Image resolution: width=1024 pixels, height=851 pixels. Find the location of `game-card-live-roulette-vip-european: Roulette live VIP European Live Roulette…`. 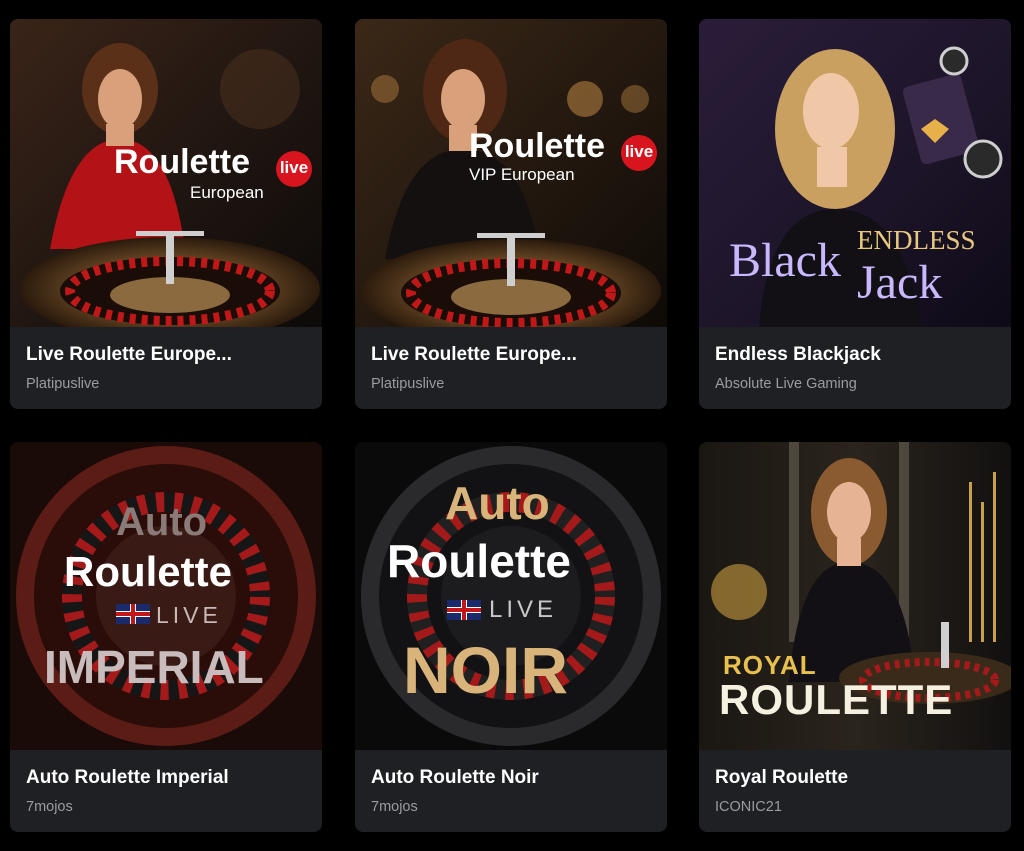

game-card-live-roulette-vip-european: Roulette live VIP European Live Roulette… is located at coordinates (511, 214).